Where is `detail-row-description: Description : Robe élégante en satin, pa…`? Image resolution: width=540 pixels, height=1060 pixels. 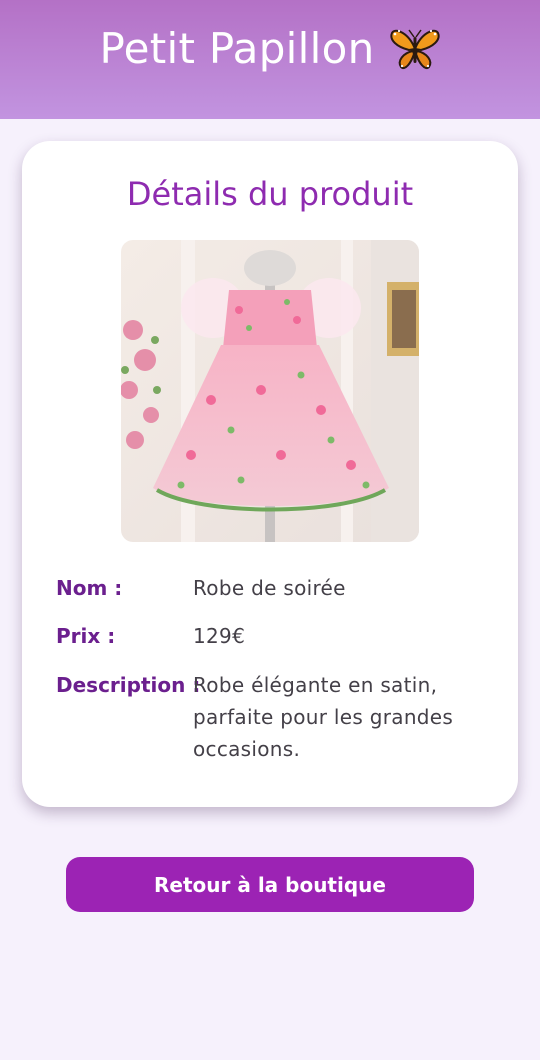
detail-row-description: Description : Robe élégante en satin, pa… is located at coordinates (276, 717).